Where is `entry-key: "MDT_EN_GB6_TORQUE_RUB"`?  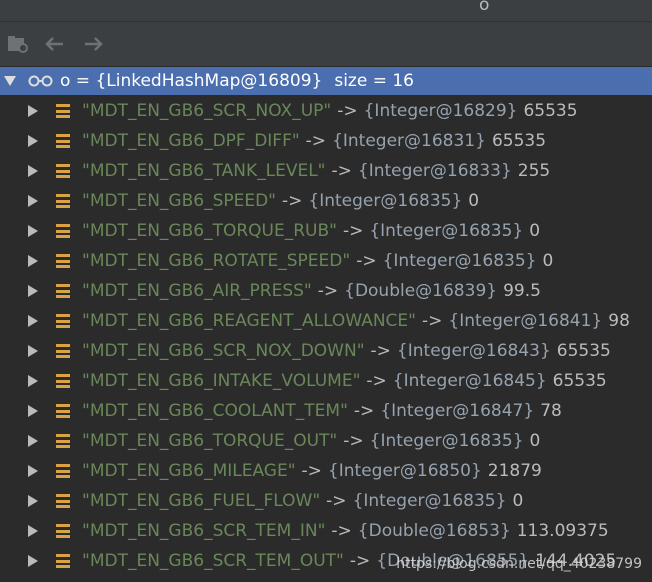
entry-key: "MDT_EN_GB6_TORQUE_RUB" is located at coordinates (209, 231).